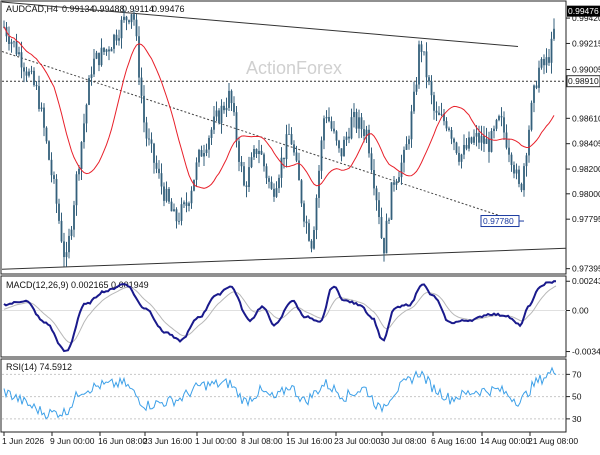 The image size is (600, 455). Describe the element at coordinates (498, 221) in the screenshot. I see `low-annotation: 0.97780` at that location.